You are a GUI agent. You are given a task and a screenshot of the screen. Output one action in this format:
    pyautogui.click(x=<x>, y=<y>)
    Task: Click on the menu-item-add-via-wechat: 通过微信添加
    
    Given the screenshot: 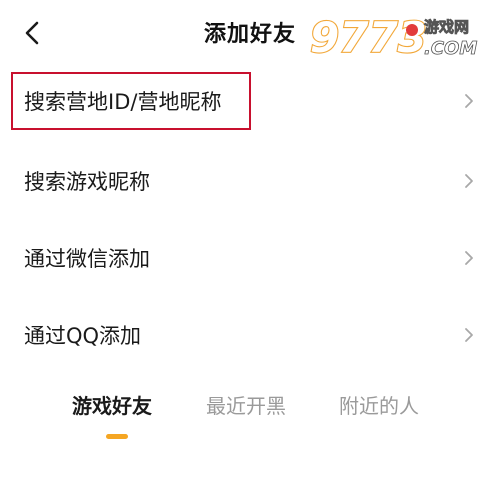 What is the action you would take?
    pyautogui.click(x=250, y=258)
    